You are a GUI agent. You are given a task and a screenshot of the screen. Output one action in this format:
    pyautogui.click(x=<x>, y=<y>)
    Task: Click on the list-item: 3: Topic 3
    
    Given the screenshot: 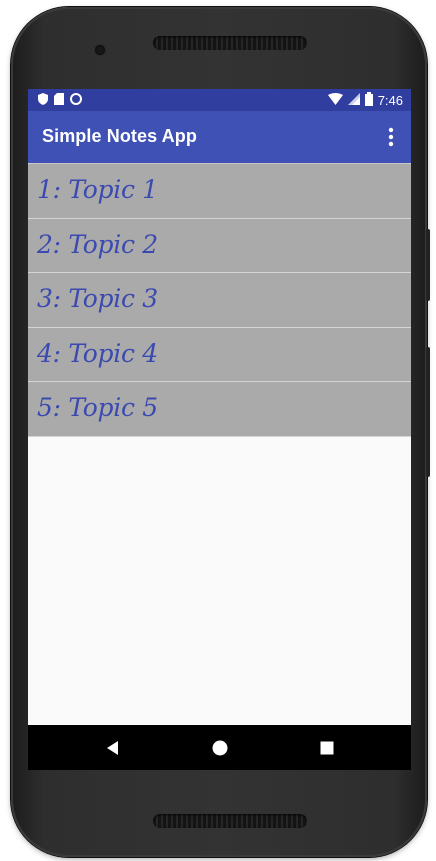 What is the action you would take?
    pyautogui.click(x=219, y=300)
    